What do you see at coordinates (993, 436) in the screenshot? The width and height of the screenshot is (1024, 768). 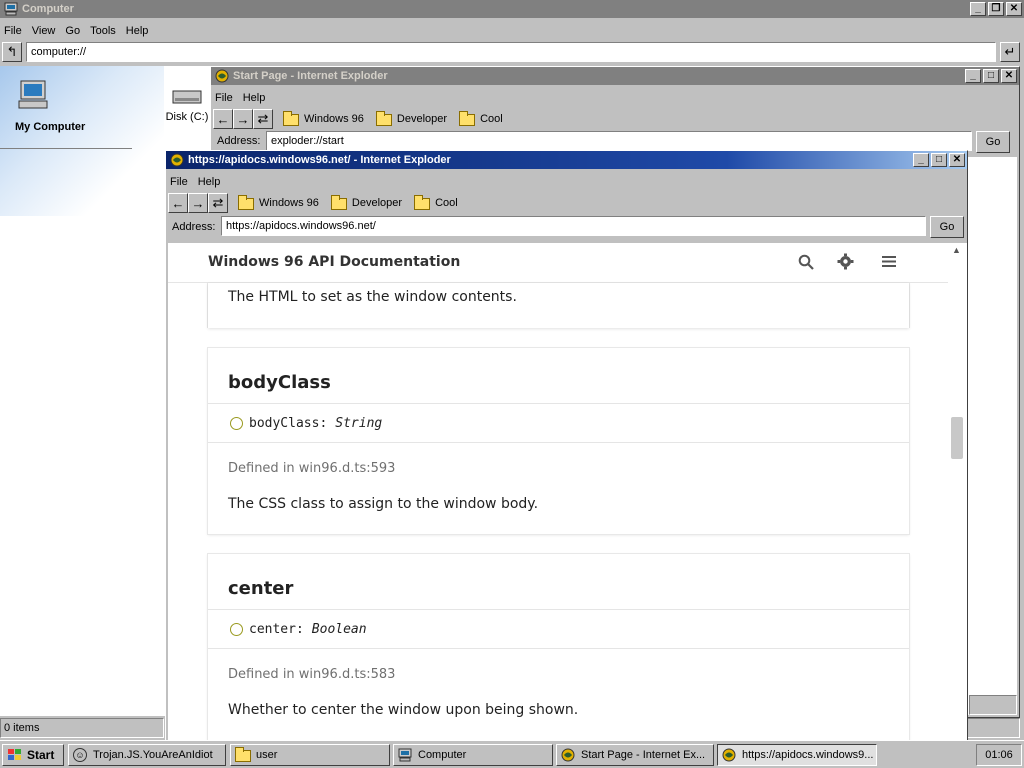 I see `start-page-side` at bounding box center [993, 436].